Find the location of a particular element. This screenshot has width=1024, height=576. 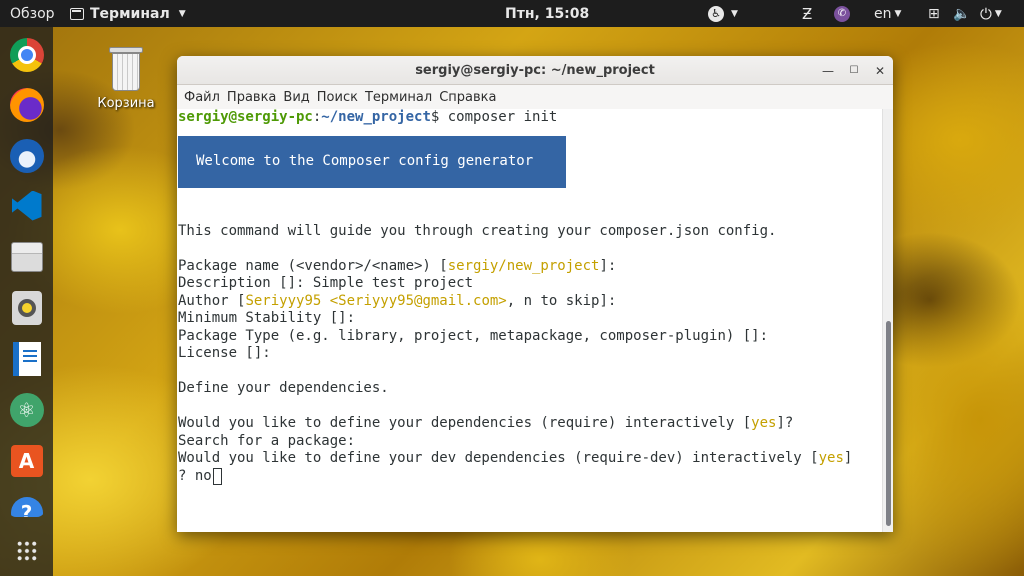

maximize-button: ☐ is located at coordinates (854, 70).